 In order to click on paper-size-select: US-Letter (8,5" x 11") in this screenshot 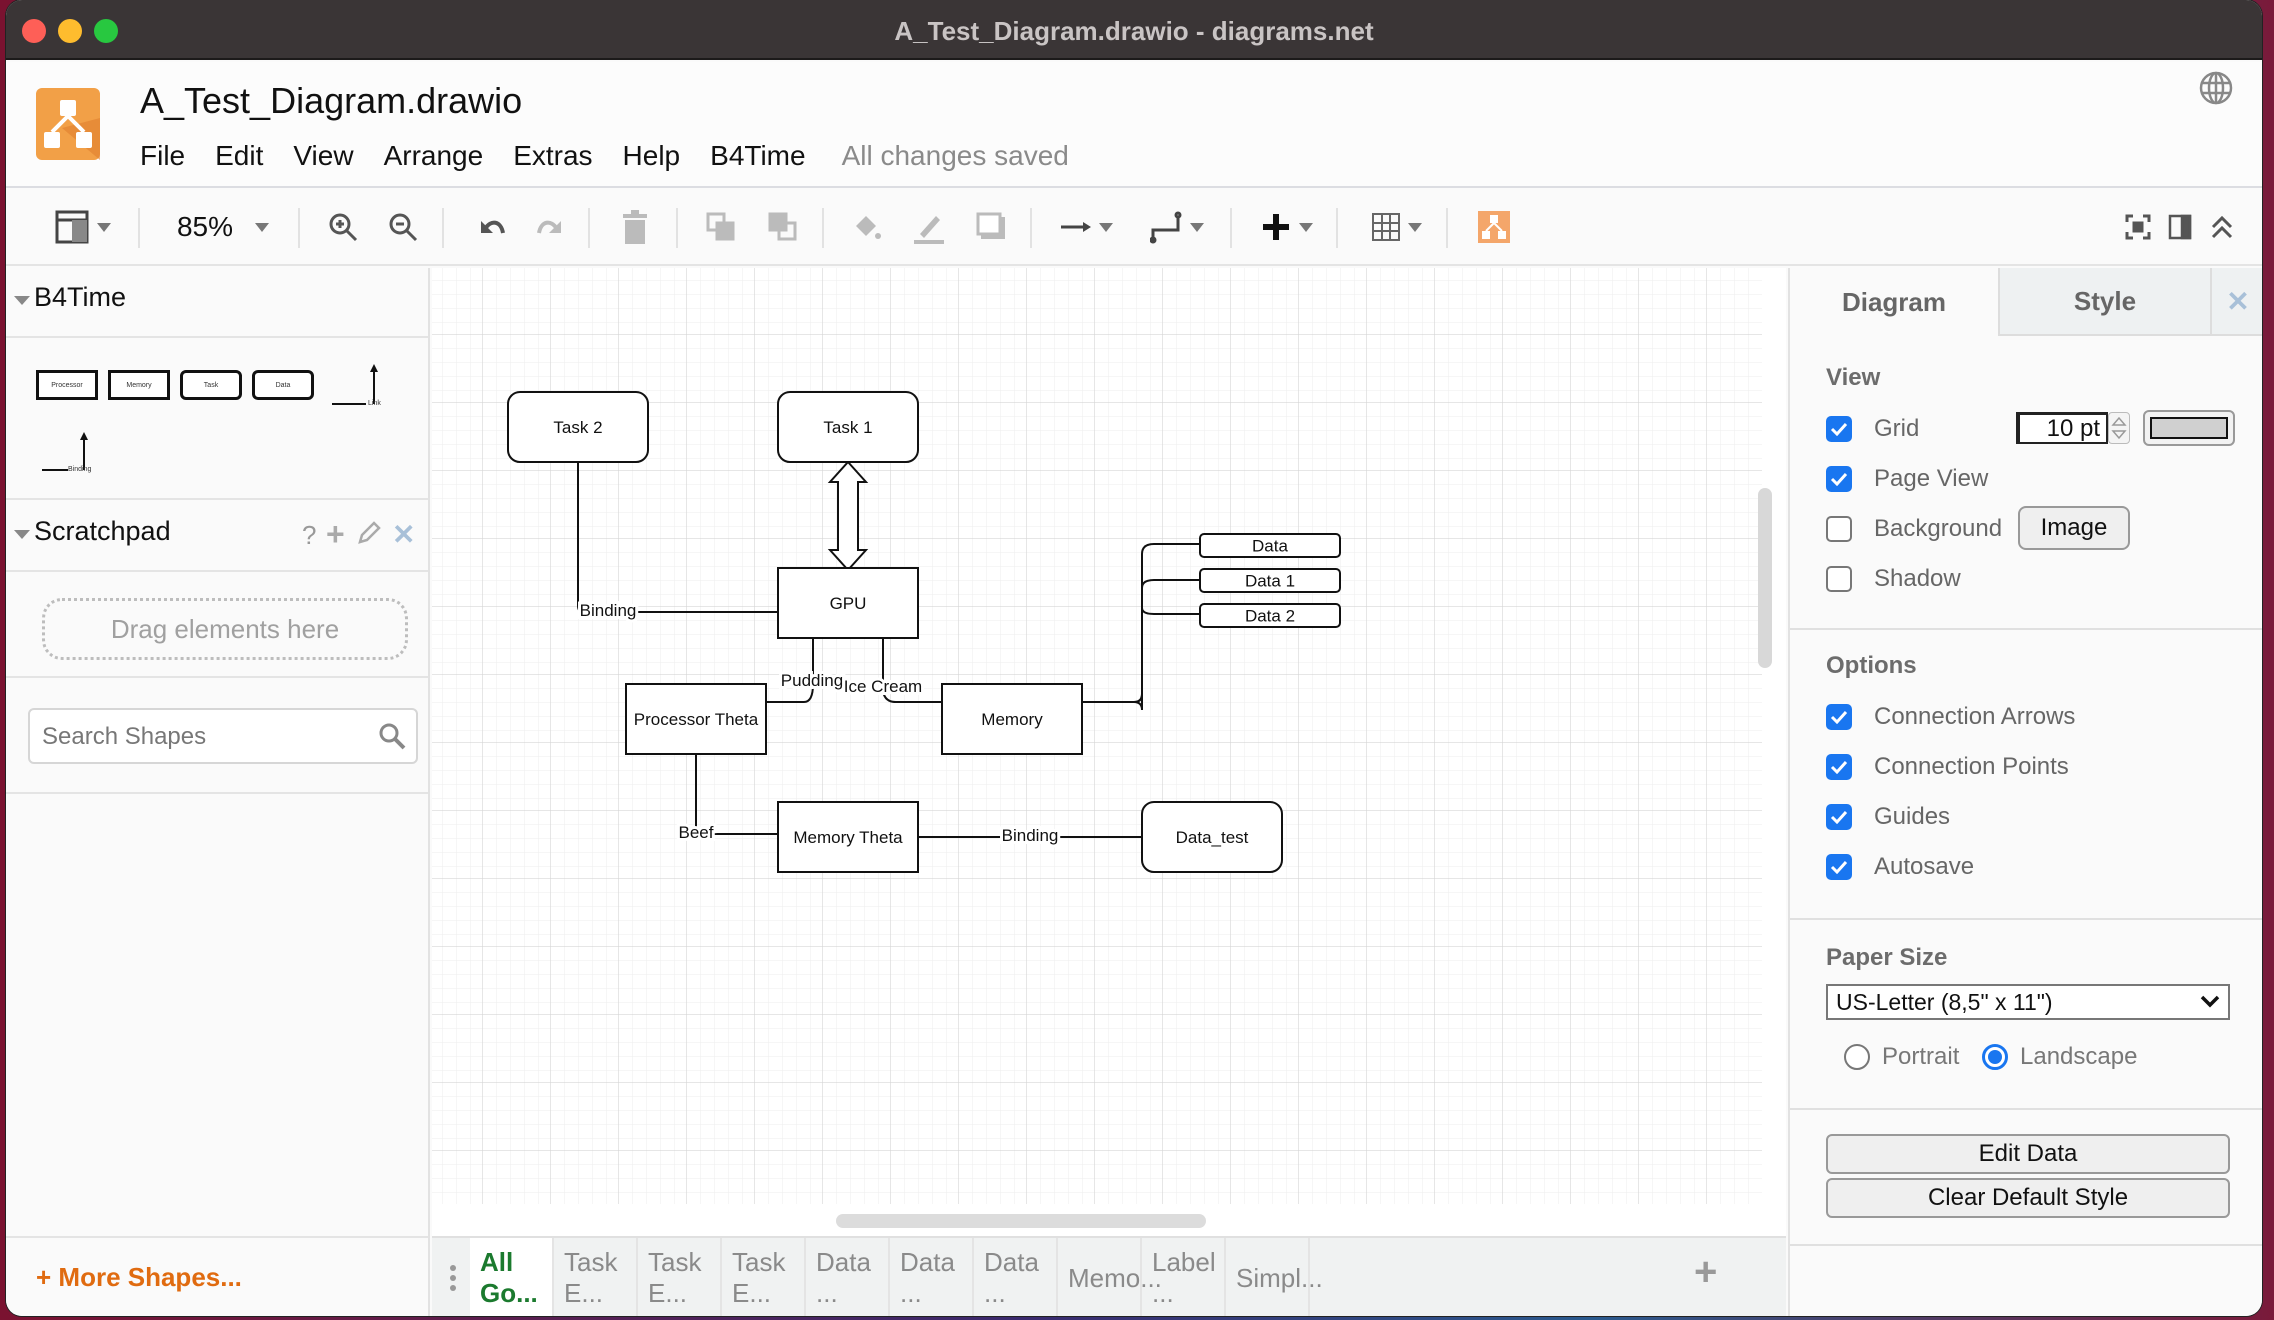, I will do `click(2028, 1002)`.